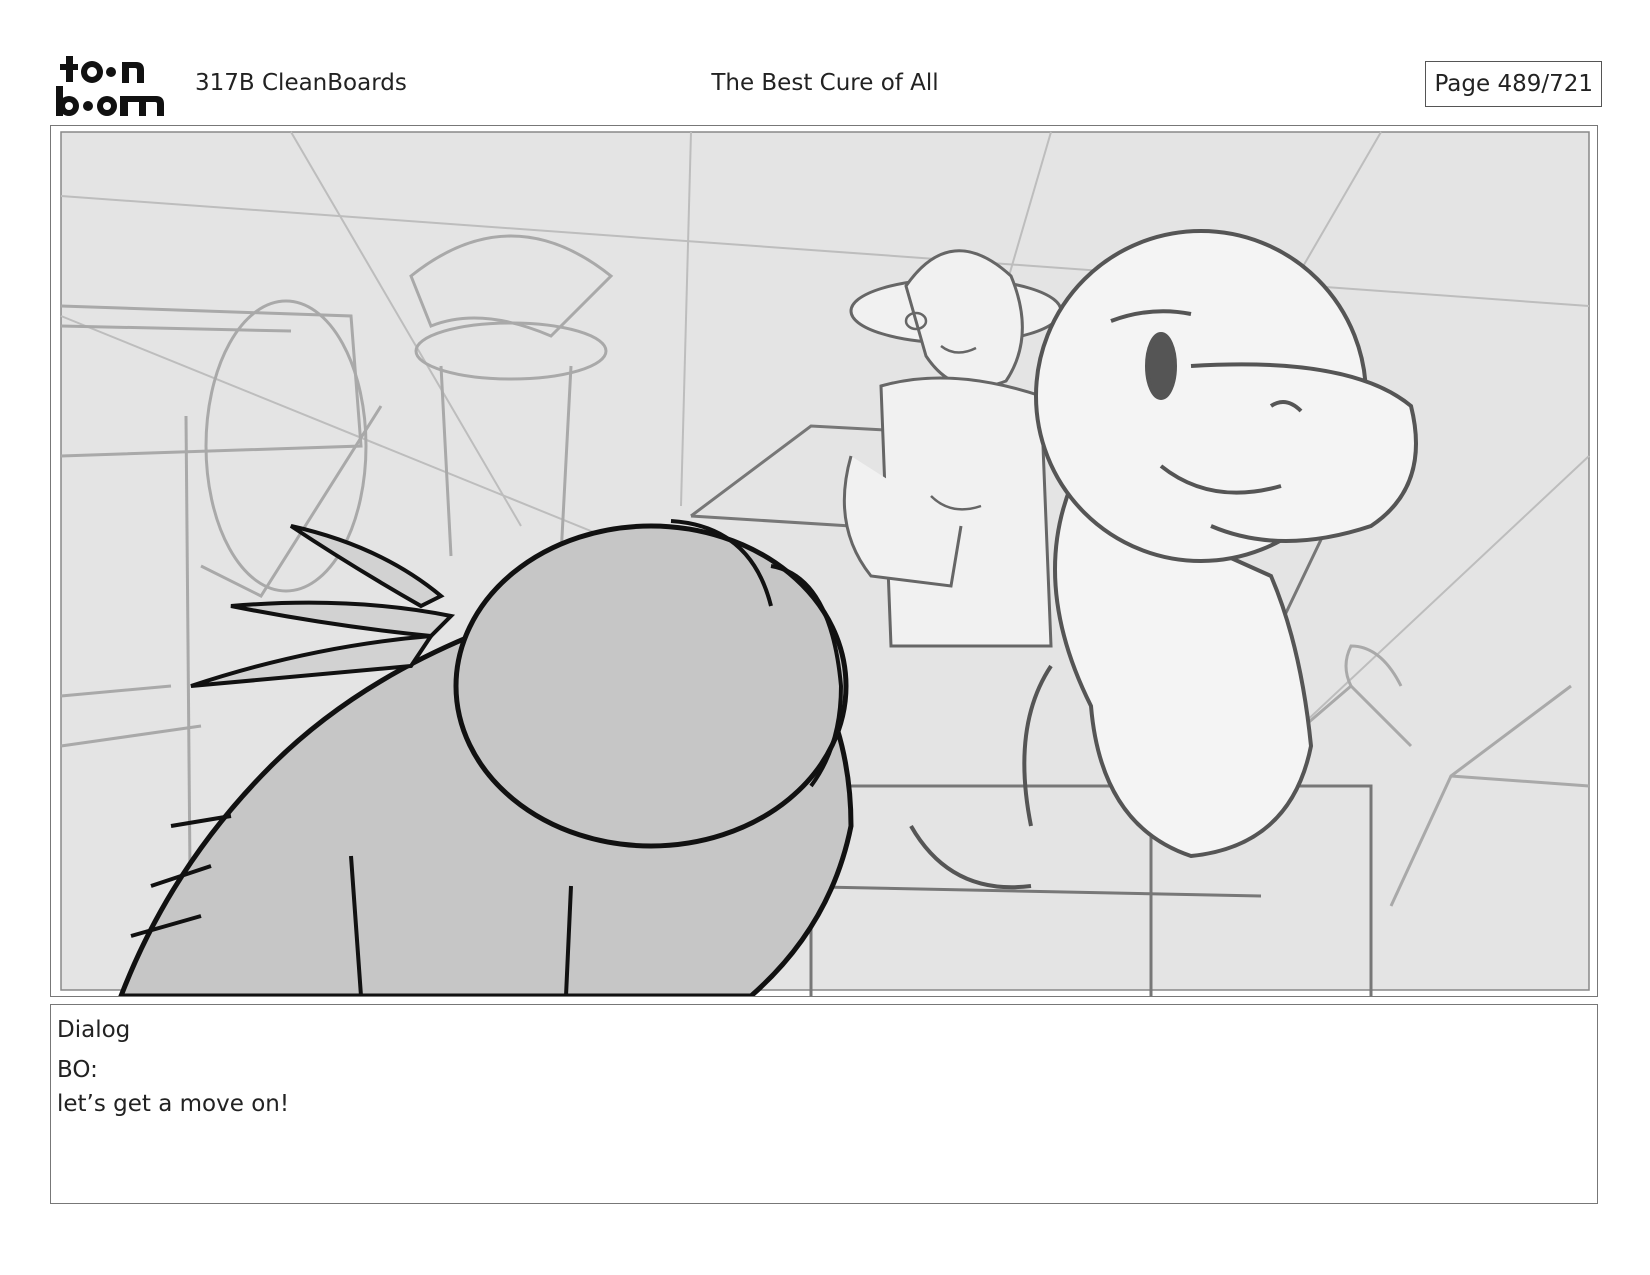 The height and width of the screenshot is (1275, 1650). I want to click on episode-title: The Best Cure of All, so click(825, 83).